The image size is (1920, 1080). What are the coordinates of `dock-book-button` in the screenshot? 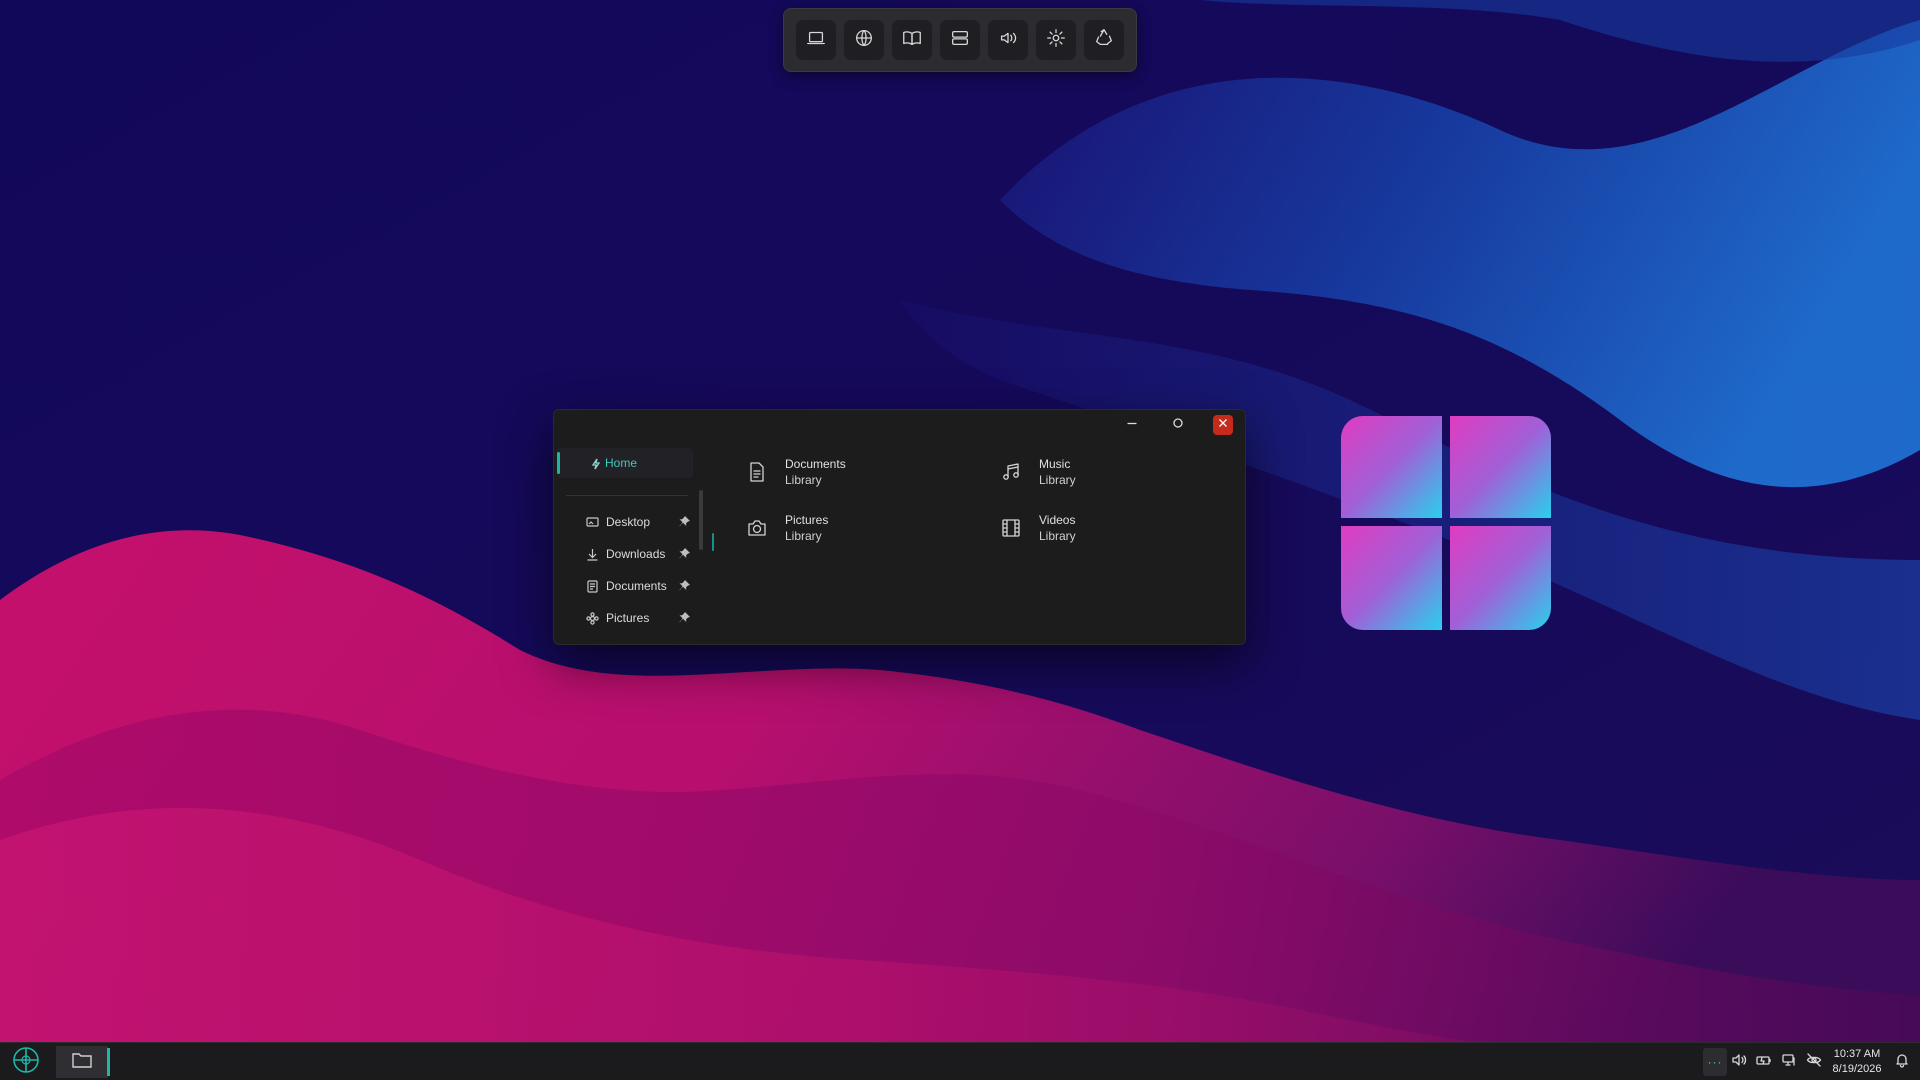 It's located at (912, 40).